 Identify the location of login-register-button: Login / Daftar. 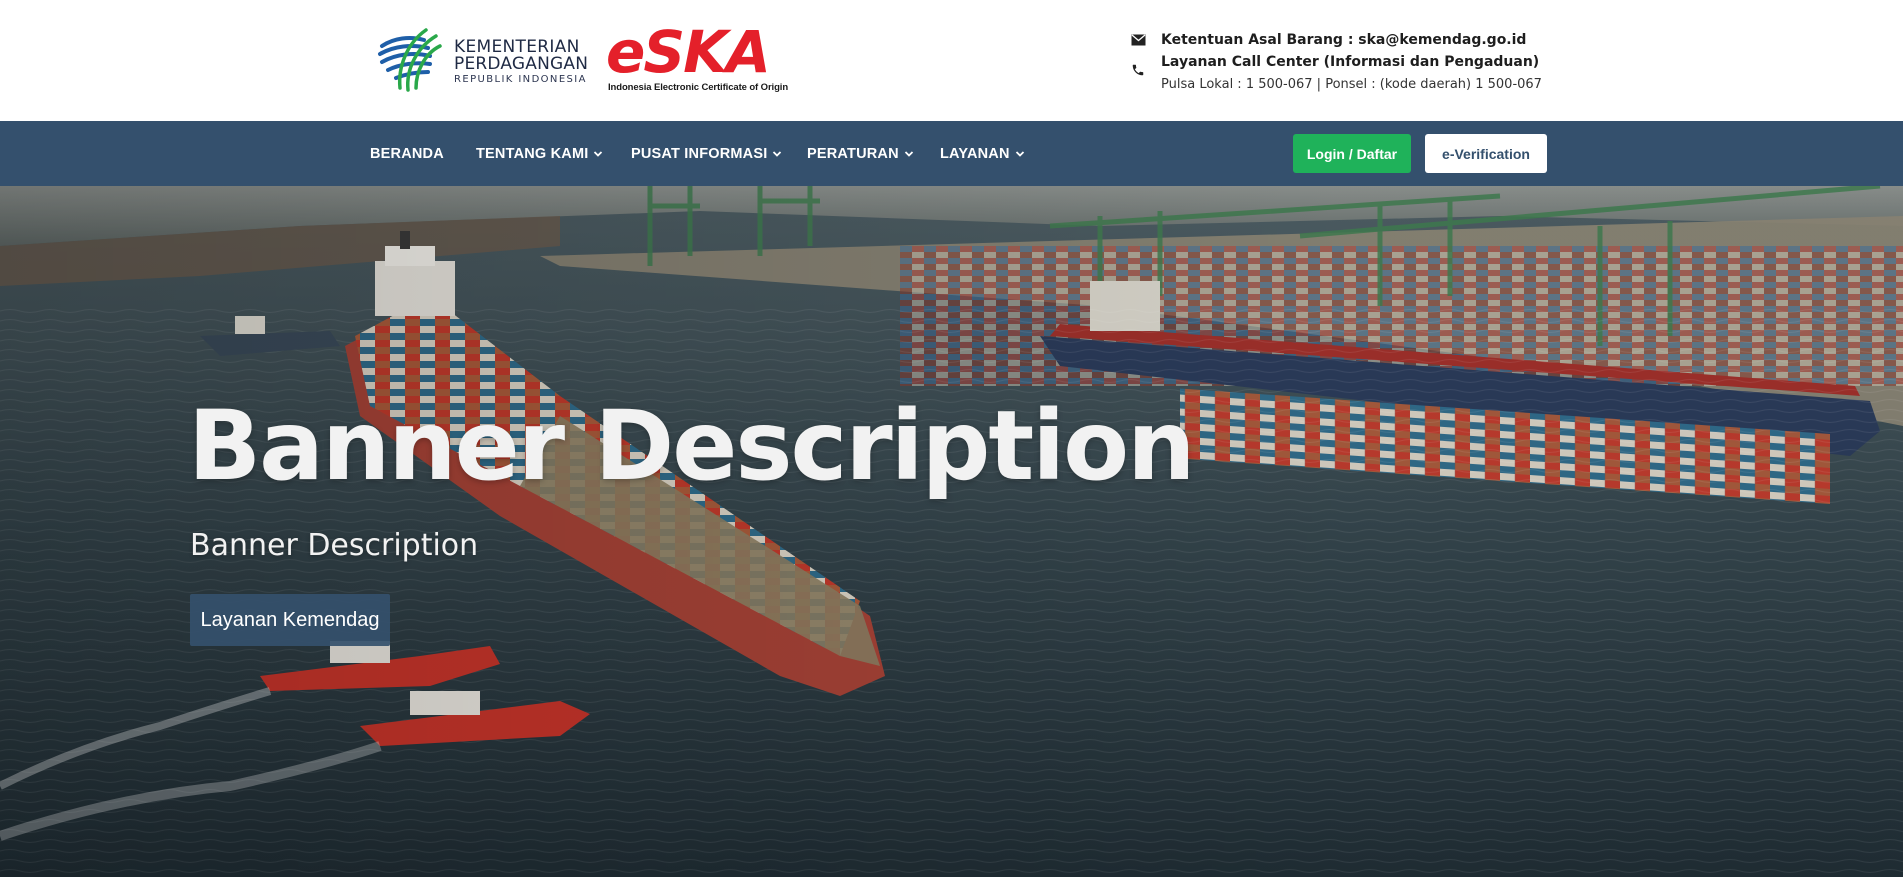
(1352, 153).